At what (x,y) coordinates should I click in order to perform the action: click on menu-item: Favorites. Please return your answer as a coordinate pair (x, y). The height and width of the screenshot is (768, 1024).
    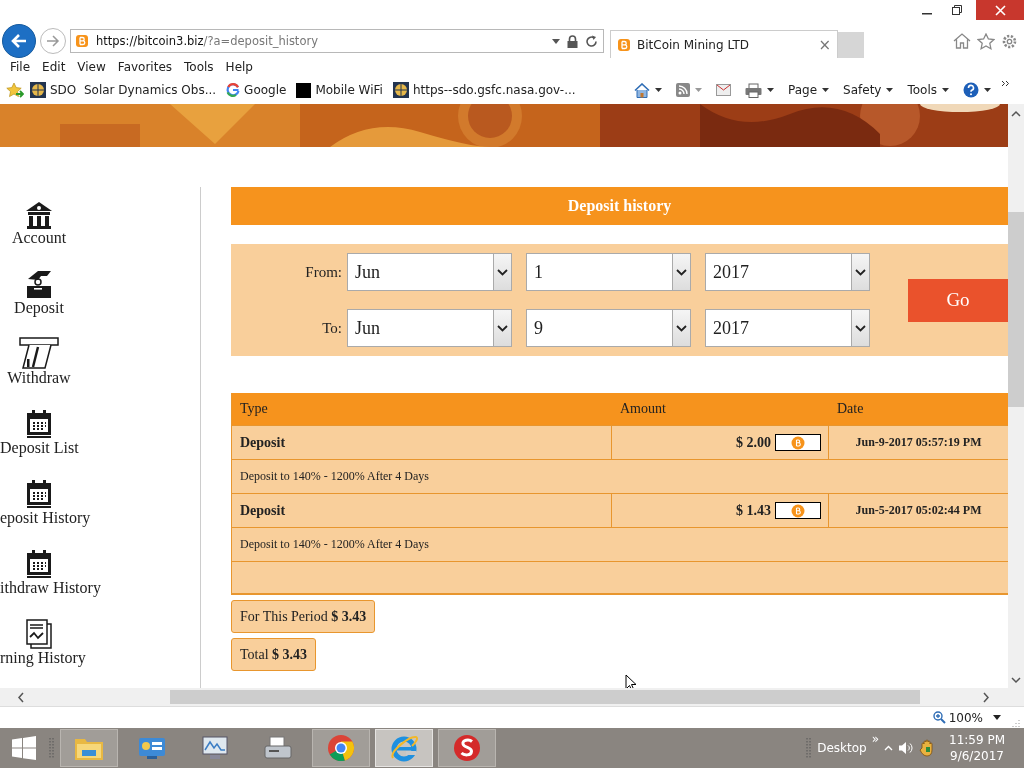
    Looking at the image, I should click on (145, 67).